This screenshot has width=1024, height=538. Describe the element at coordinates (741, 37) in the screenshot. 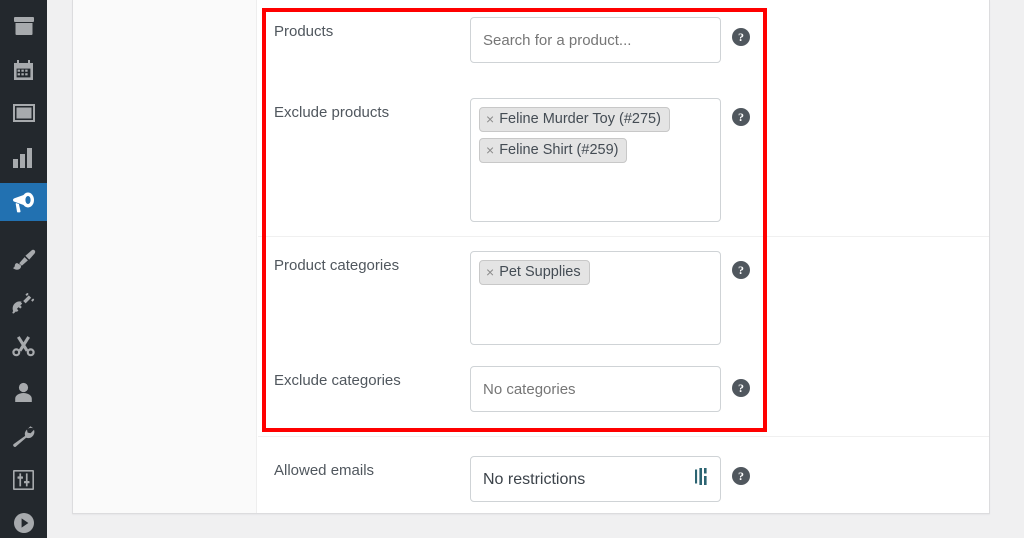

I see `help-tip-icon-products: ?` at that location.